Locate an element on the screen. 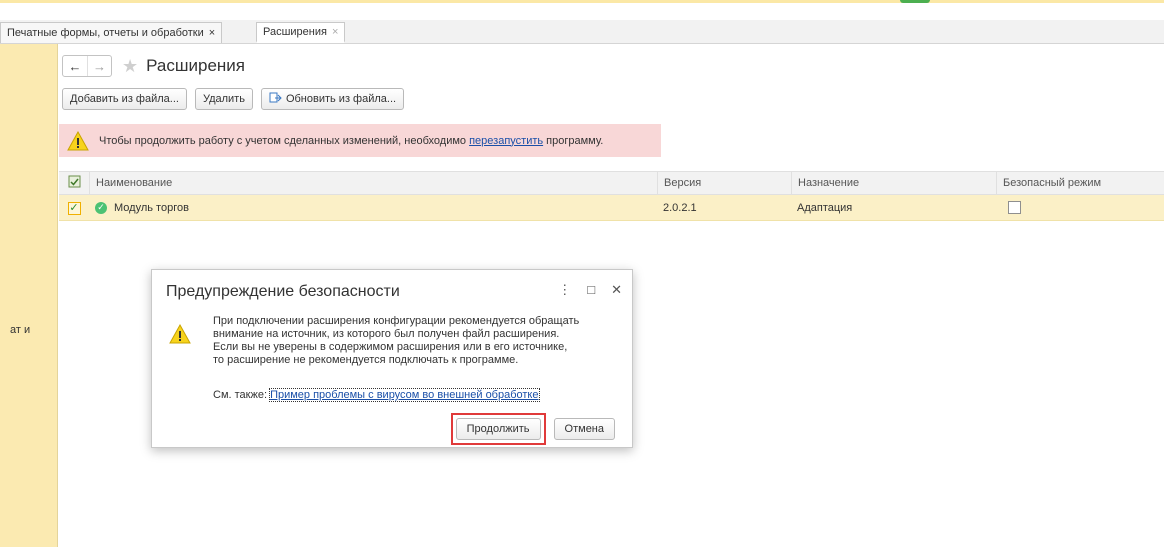 This screenshot has width=1164, height=547. left-panel: ат и is located at coordinates (29, 295).